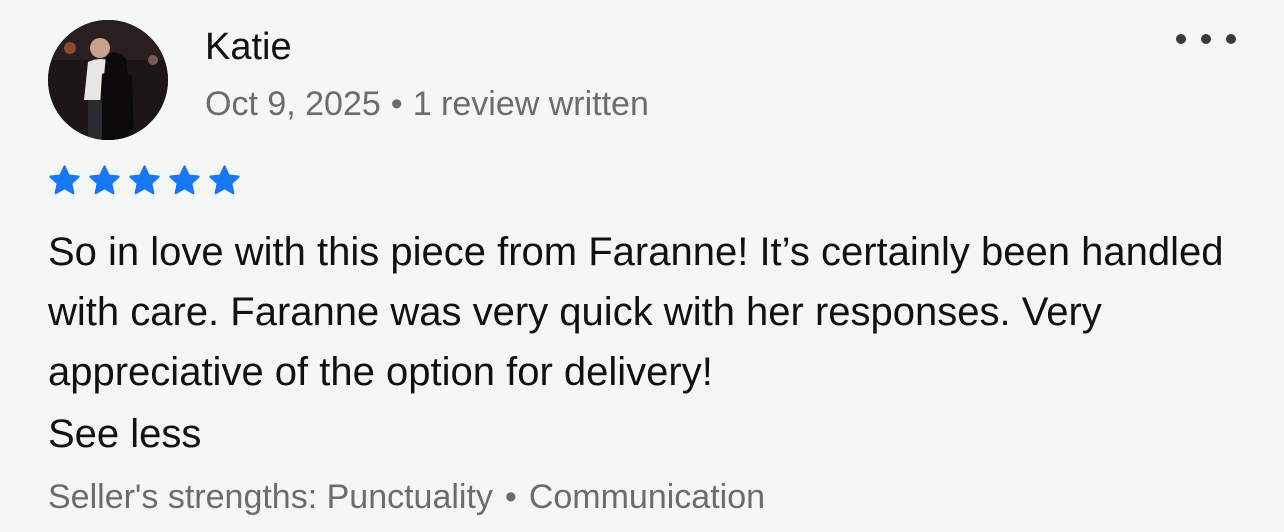 Image resolution: width=1284 pixels, height=532 pixels. What do you see at coordinates (248, 47) in the screenshot?
I see `reviewer-name: Katie` at bounding box center [248, 47].